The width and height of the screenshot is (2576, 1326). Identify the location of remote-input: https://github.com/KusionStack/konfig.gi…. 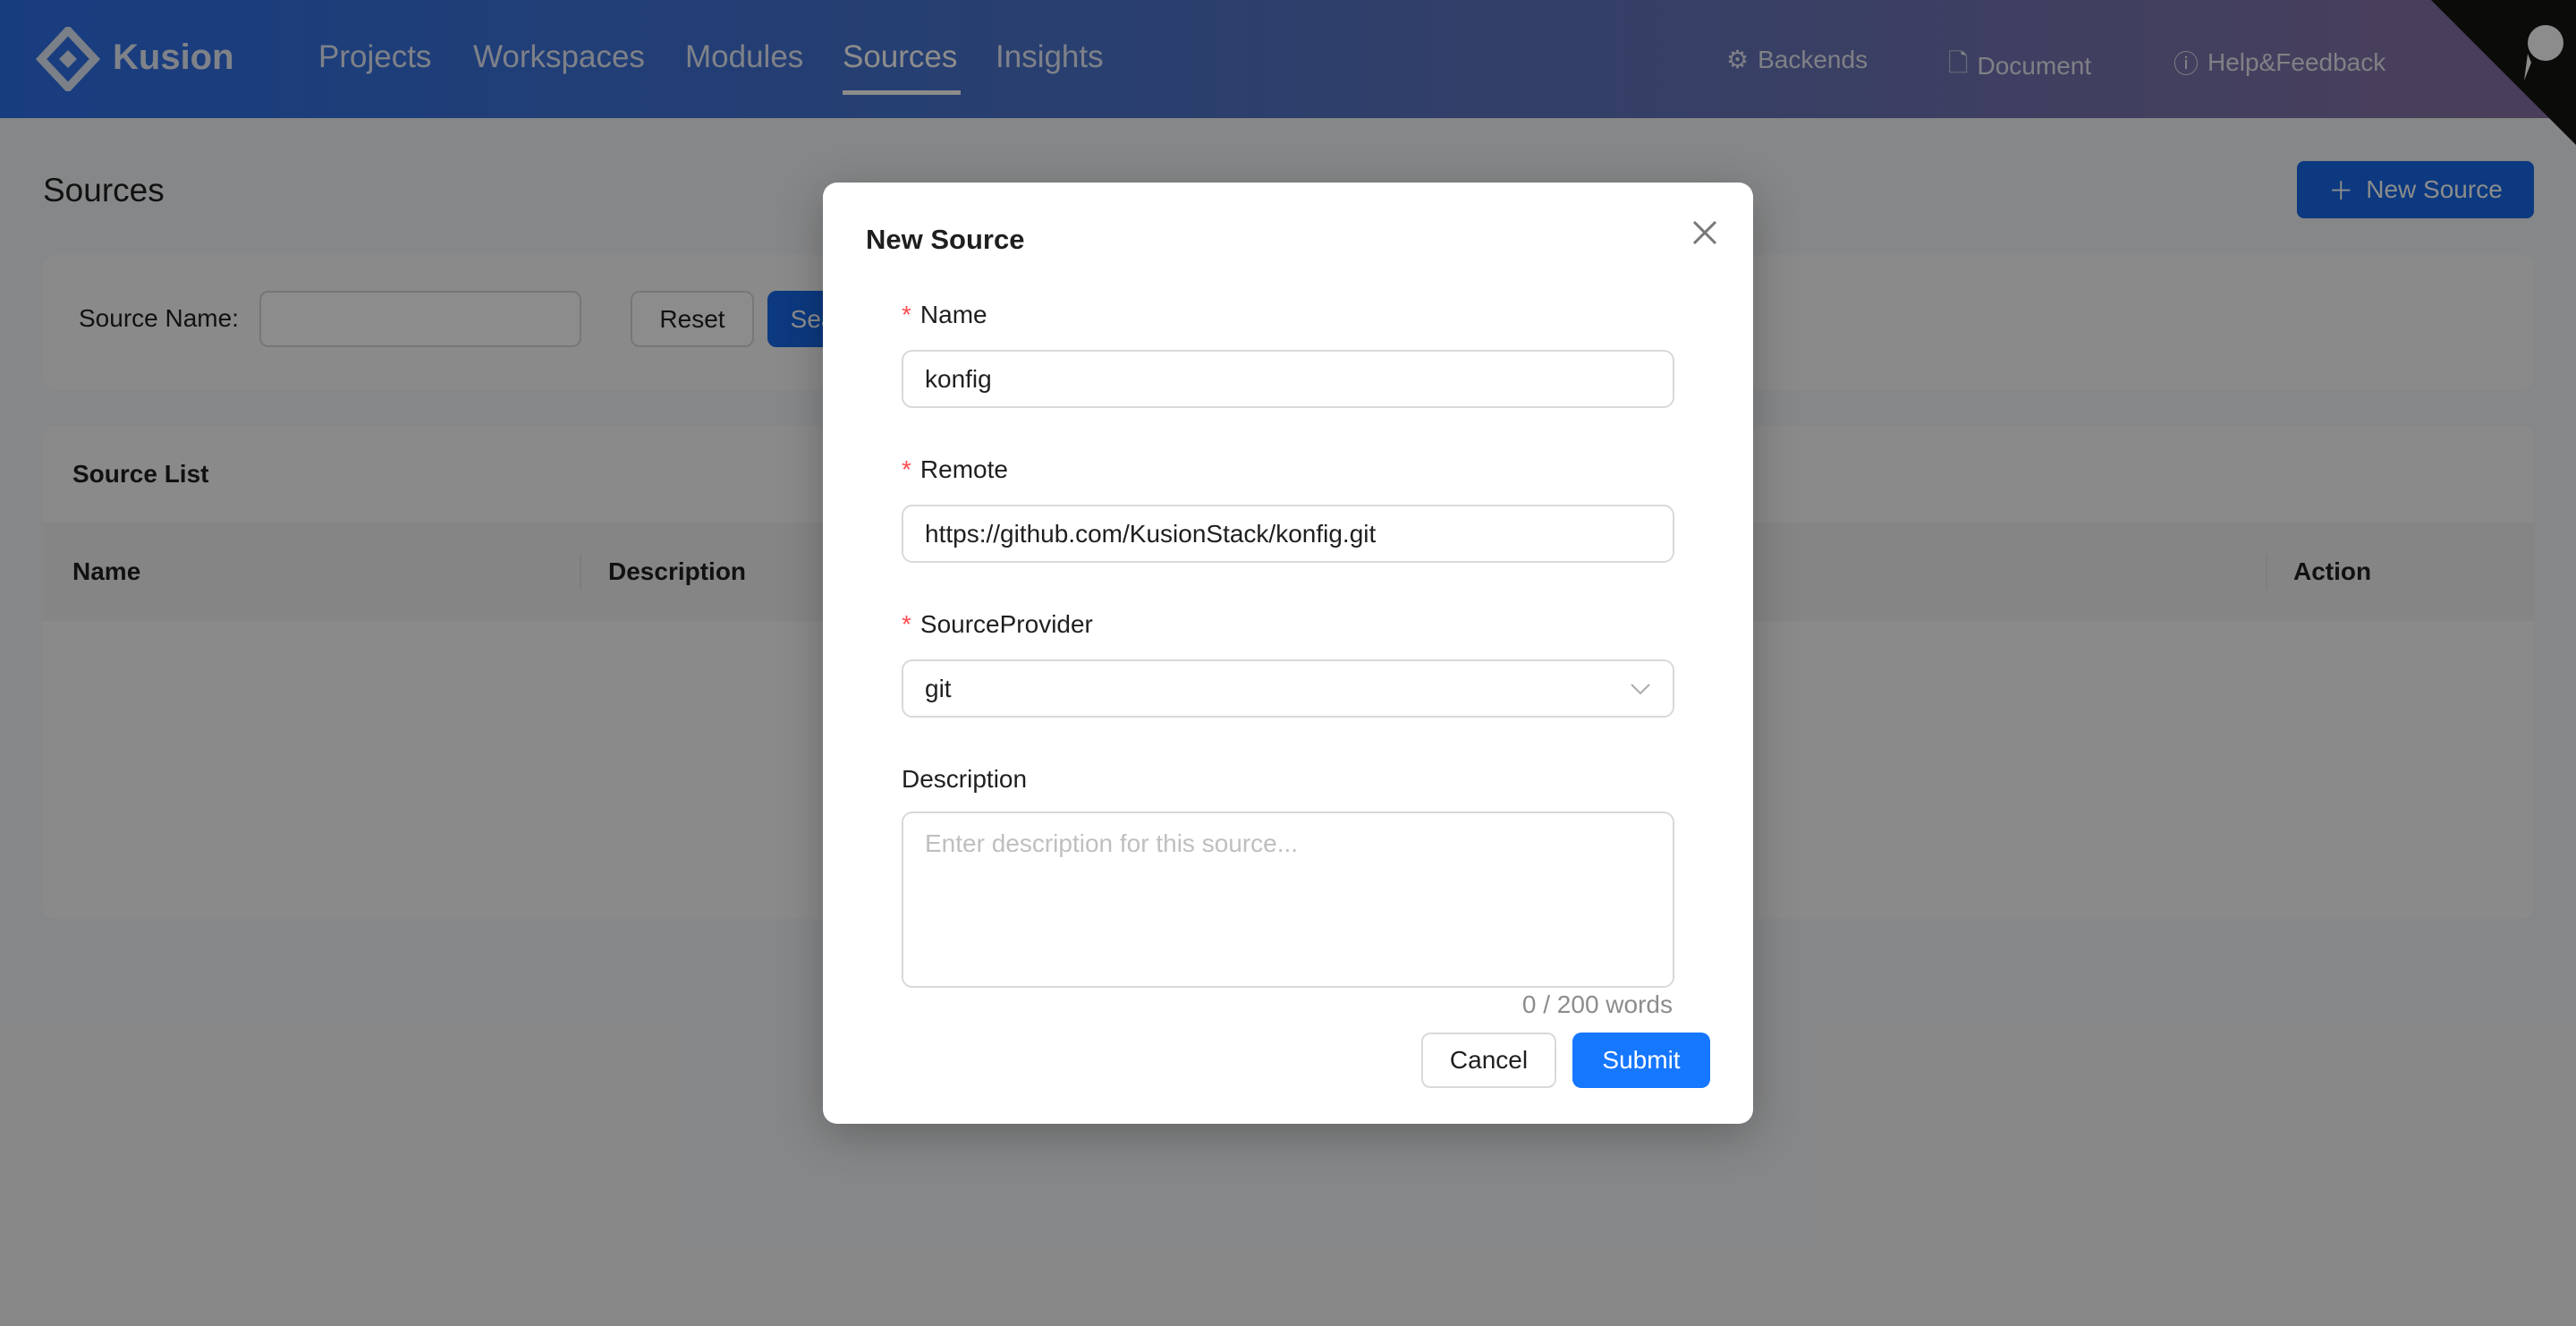
(1288, 534).